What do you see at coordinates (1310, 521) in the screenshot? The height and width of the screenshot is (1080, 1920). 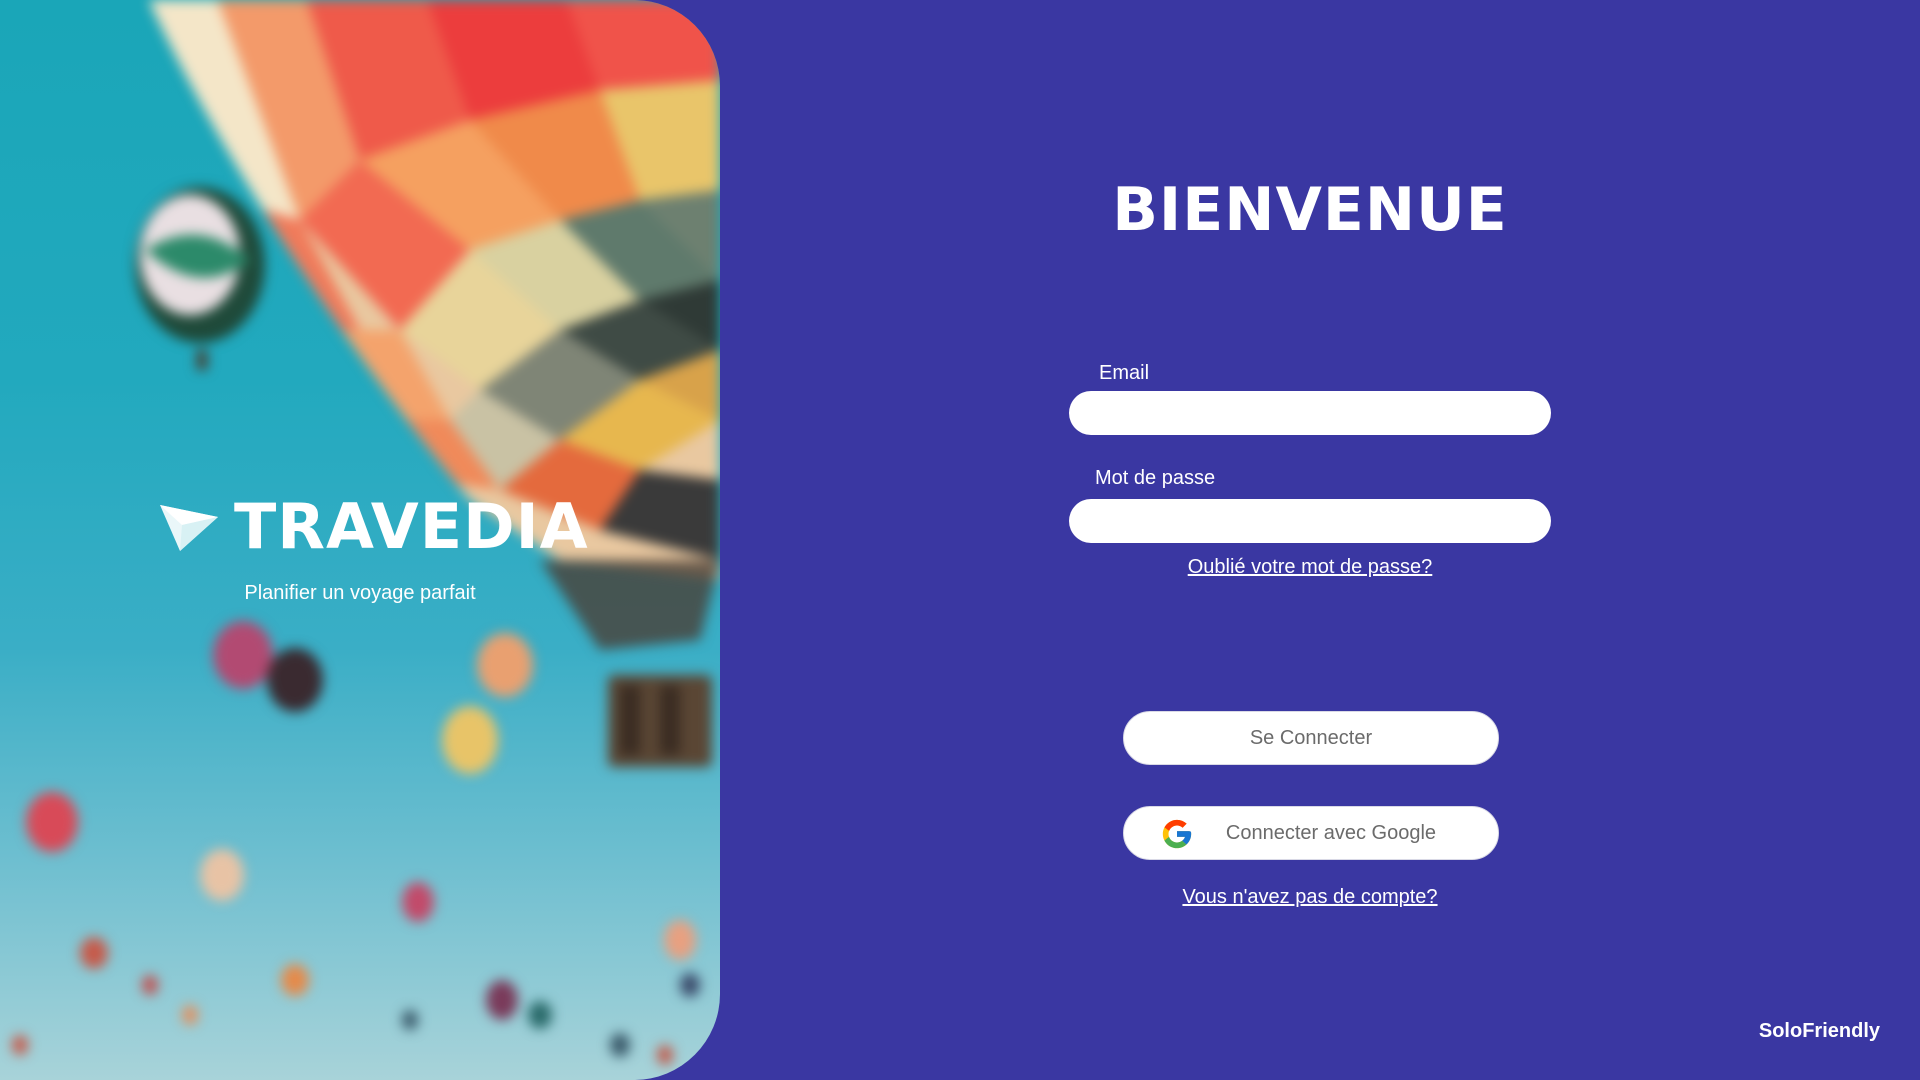 I see `password-field` at bounding box center [1310, 521].